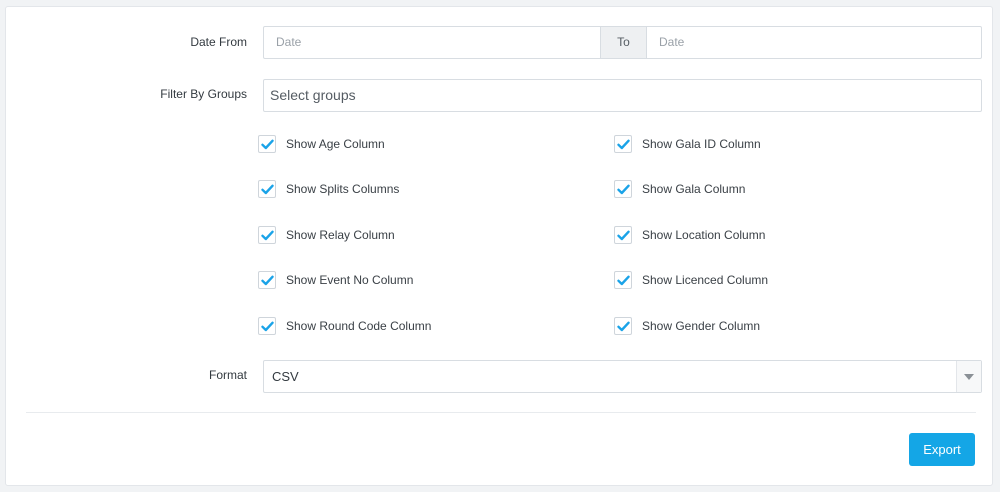 The height and width of the screenshot is (492, 1000). I want to click on checkbox-show-round-code: Show Round Code Column, so click(344, 326).